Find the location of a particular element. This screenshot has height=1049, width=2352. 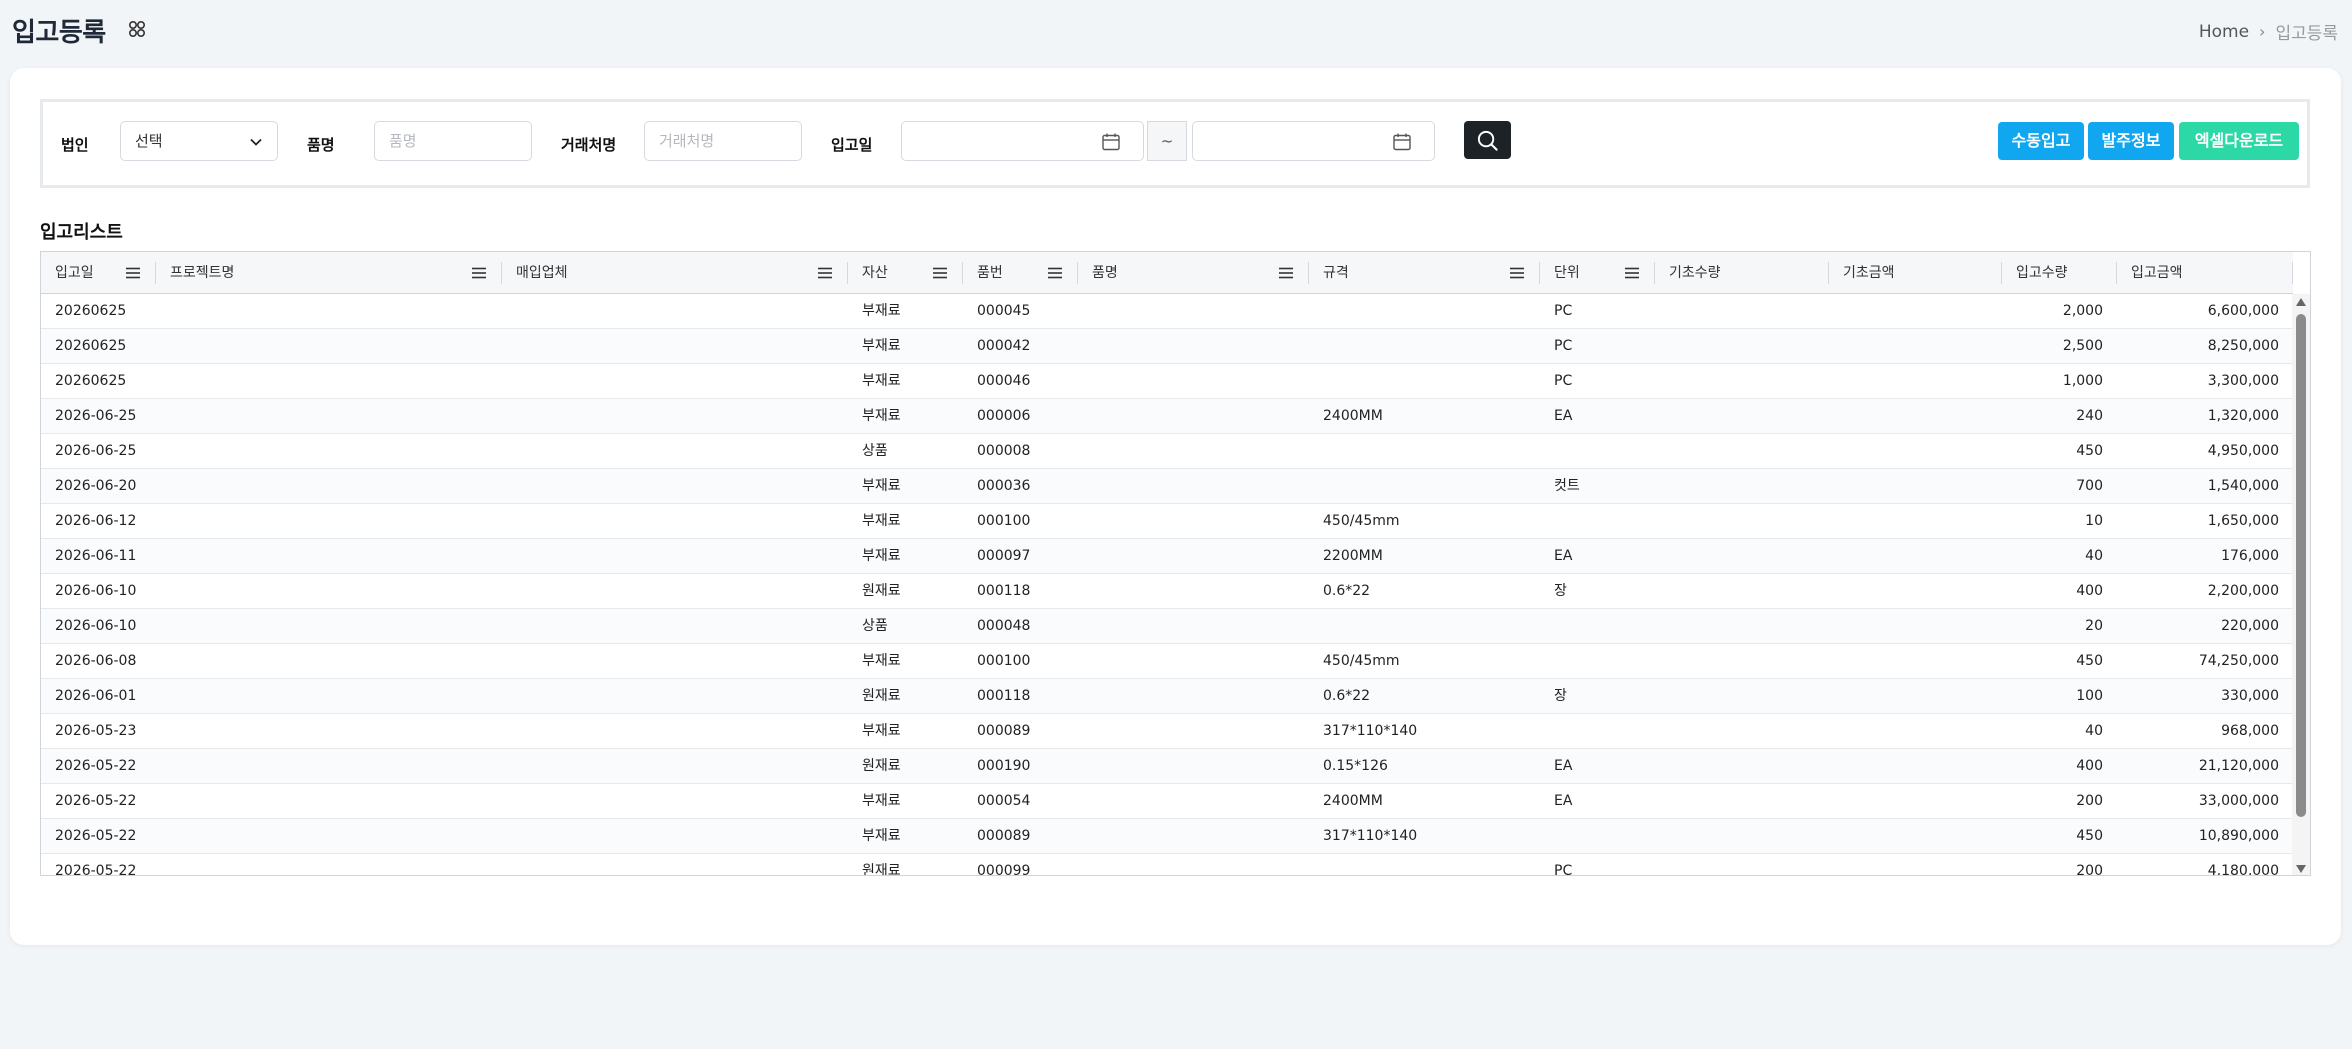

cell-unit is located at coordinates (1597, 451).